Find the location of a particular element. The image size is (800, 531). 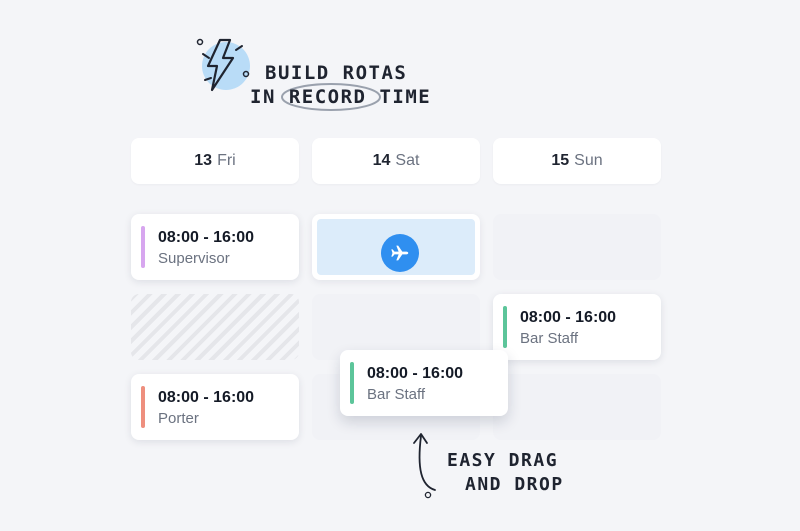

small-circle-doodle-icon is located at coordinates (428, 495).